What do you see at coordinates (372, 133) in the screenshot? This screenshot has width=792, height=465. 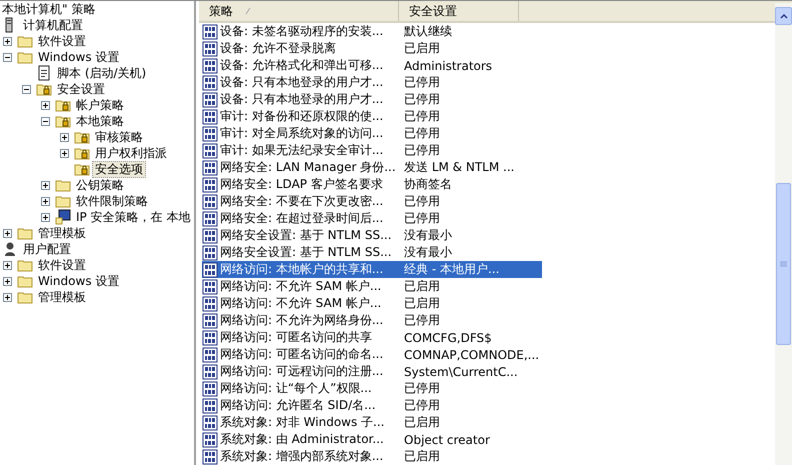 I see `policy-row: 审计: 对全局系统对象的访问... 已停用` at bounding box center [372, 133].